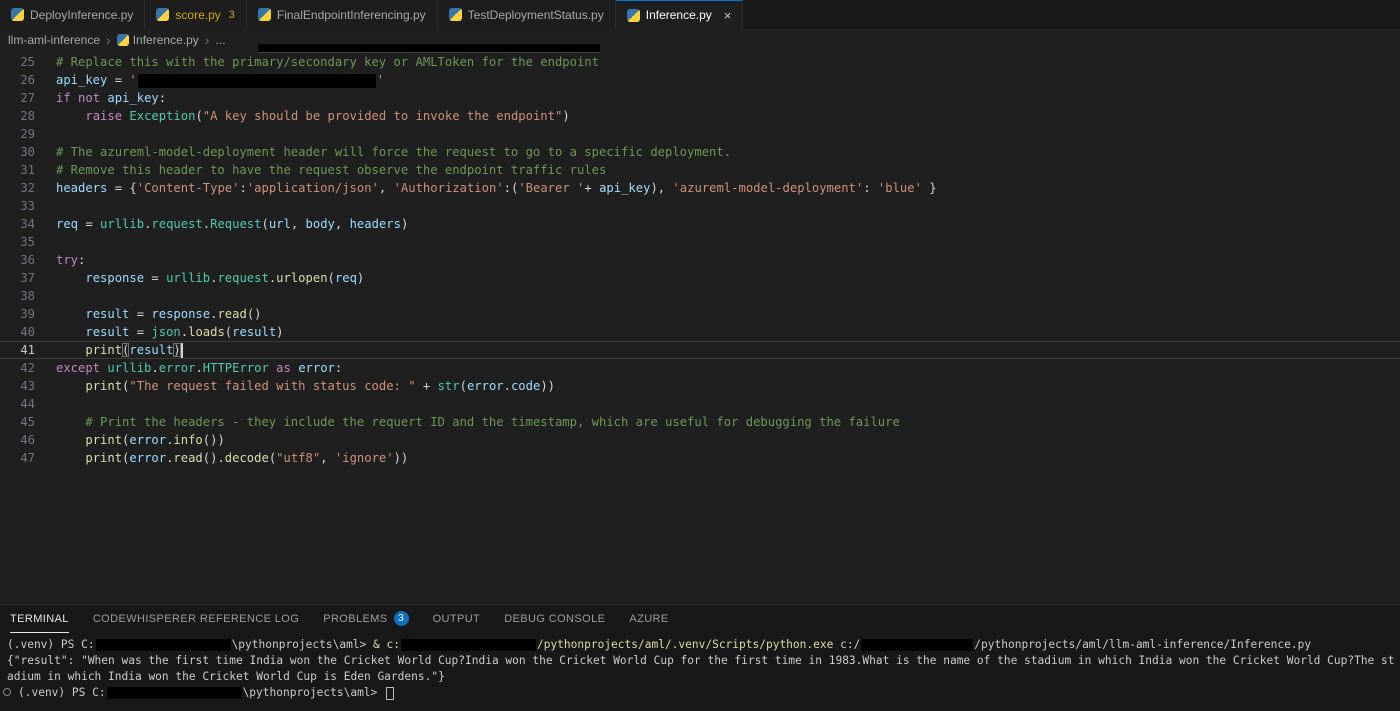 The height and width of the screenshot is (711, 1400). What do you see at coordinates (366, 619) in the screenshot?
I see `panel-tab-problems: PROBLEMS 3` at bounding box center [366, 619].